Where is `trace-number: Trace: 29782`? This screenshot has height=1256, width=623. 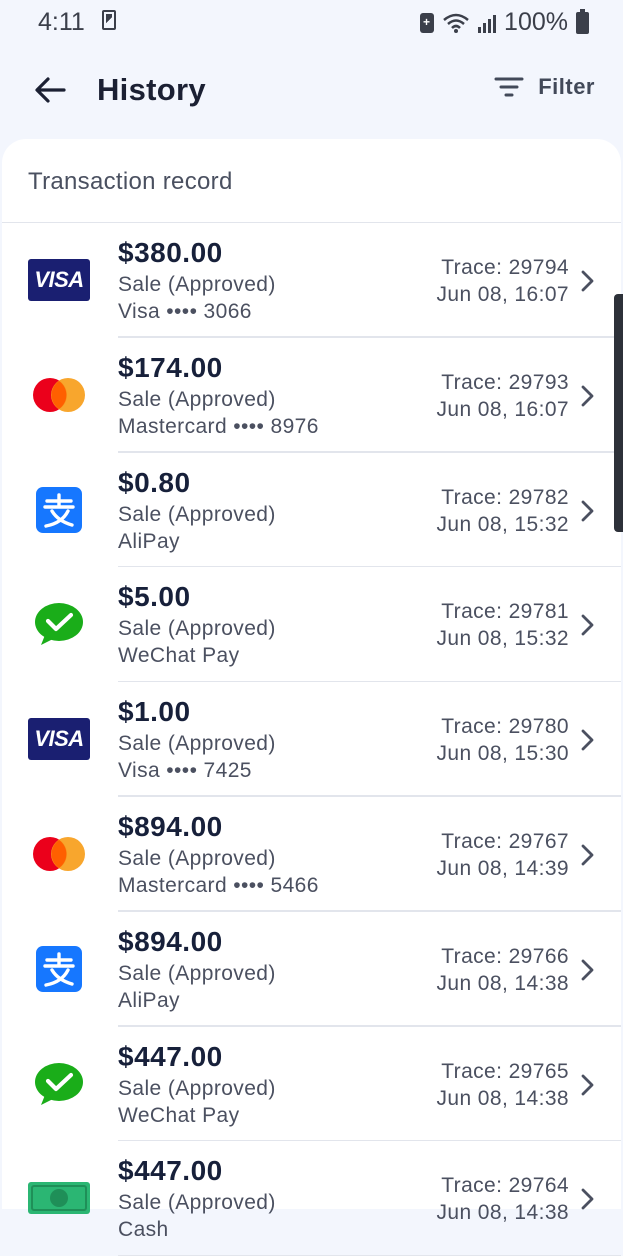 trace-number: Trace: 29782 is located at coordinates (505, 497).